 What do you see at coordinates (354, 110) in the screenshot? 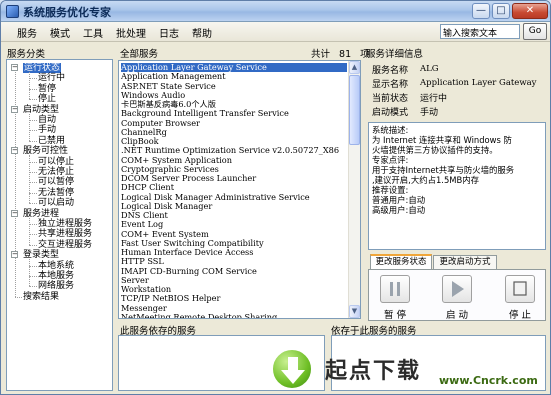
I see `scroll-thumb` at bounding box center [354, 110].